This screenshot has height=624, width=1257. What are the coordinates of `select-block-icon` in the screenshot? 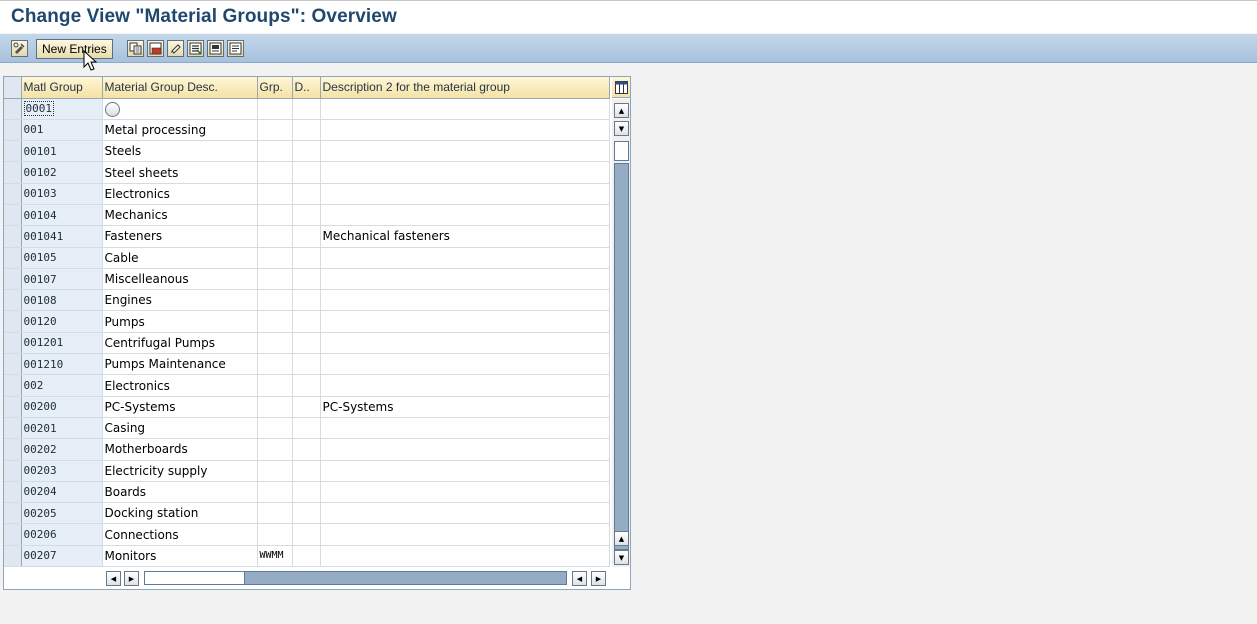 It's located at (215, 48).